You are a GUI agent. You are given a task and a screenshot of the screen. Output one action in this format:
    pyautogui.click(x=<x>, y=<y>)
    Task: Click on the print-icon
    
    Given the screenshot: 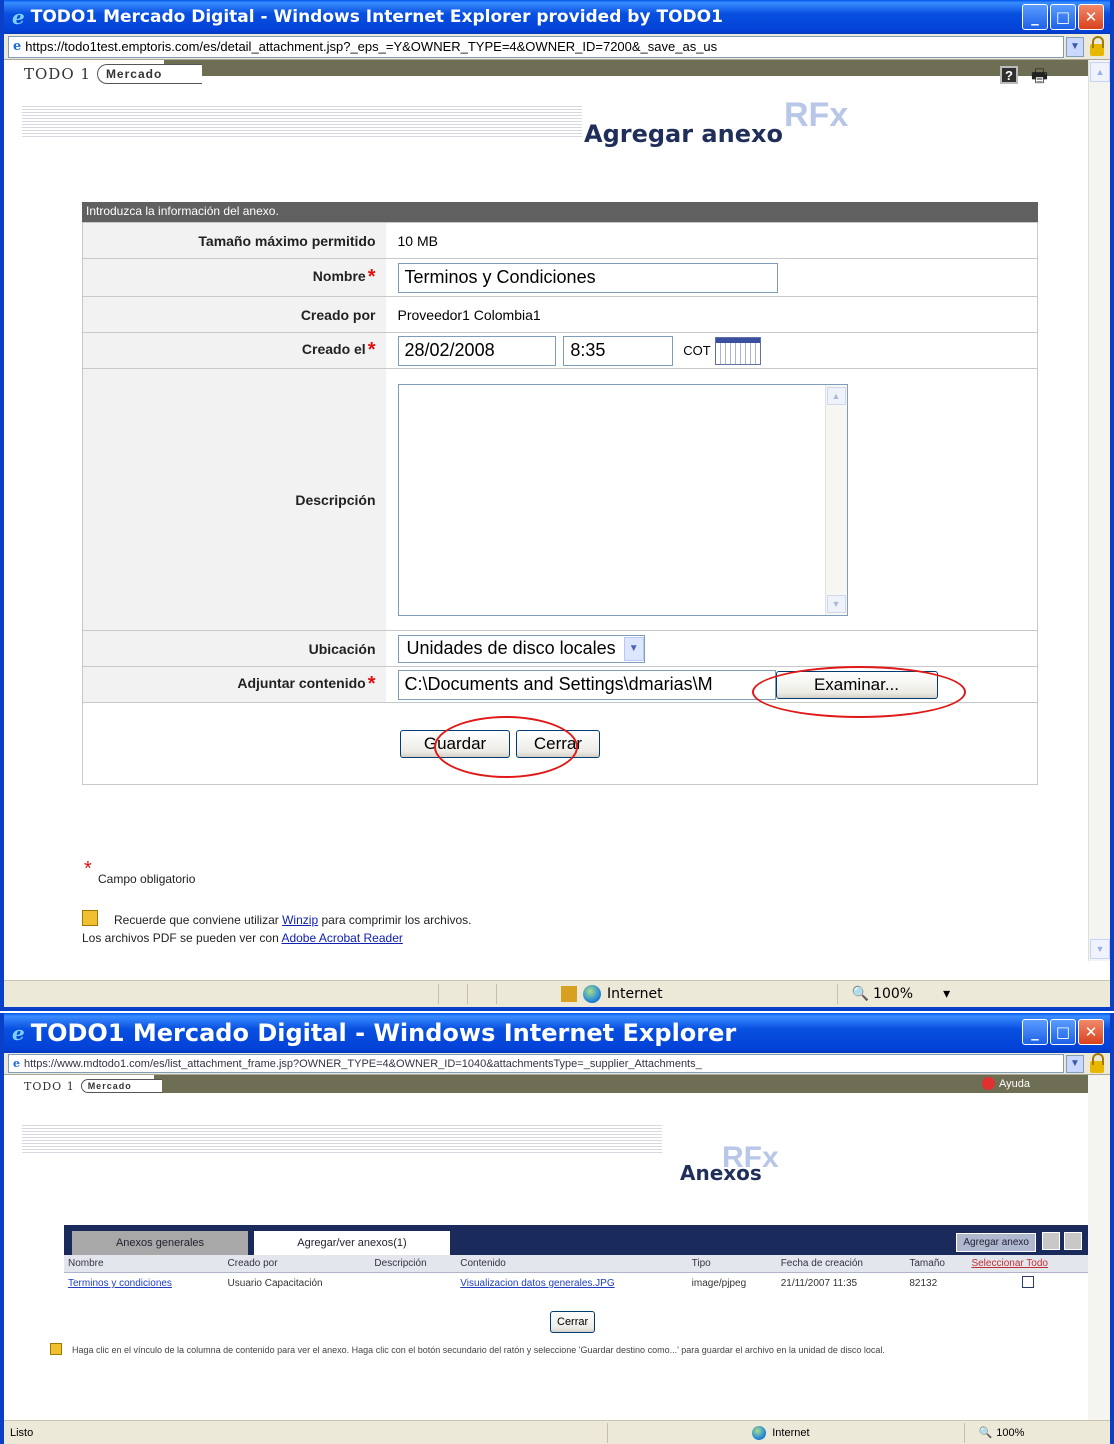 What is the action you would take?
    pyautogui.click(x=1073, y=1241)
    